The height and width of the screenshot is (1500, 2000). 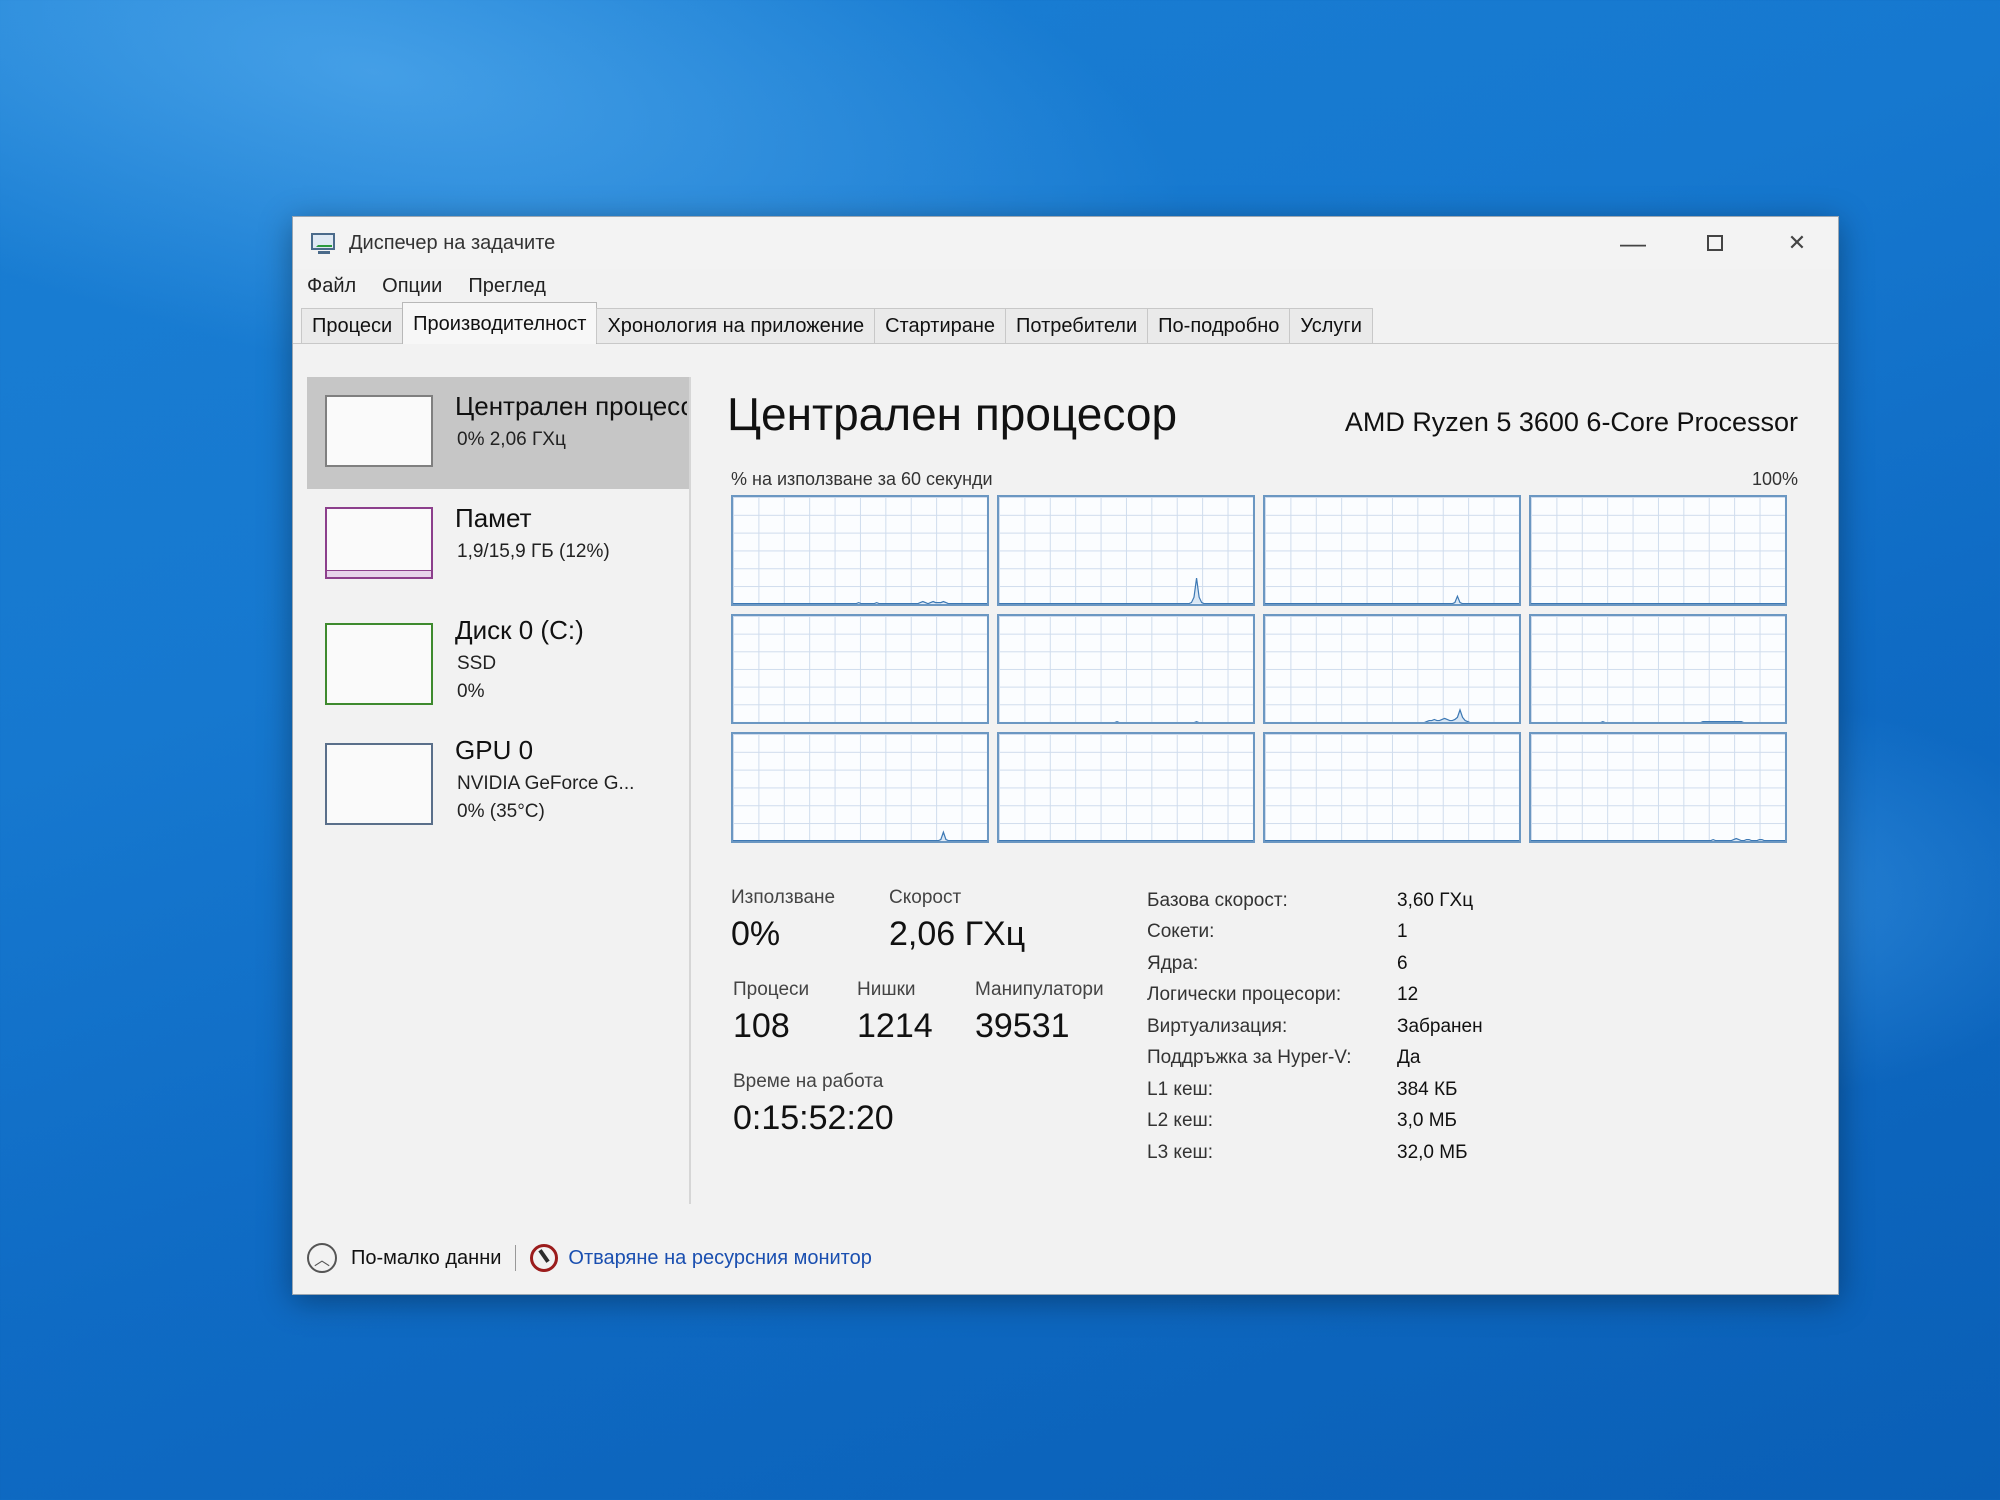 I want to click on spec-row: Виртуализация: Забранен, so click(x=1407, y=1027).